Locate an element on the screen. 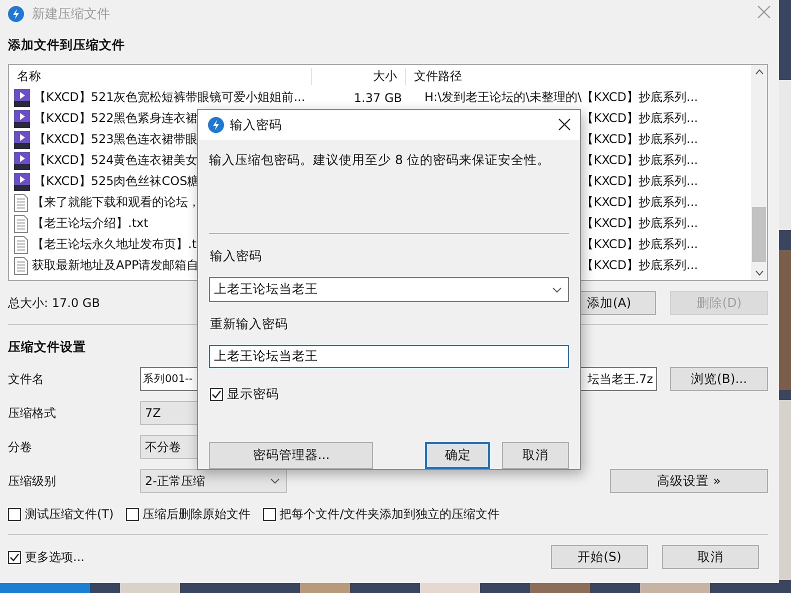  checkbox-label: 把每个文件/文件夹添加到独立的压缩文件 is located at coordinates (390, 514).